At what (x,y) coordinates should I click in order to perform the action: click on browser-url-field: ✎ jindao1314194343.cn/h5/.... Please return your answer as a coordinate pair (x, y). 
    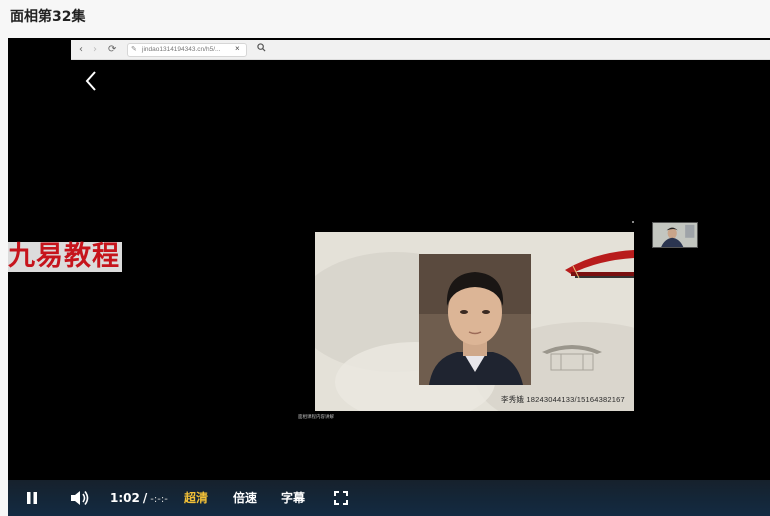
    Looking at the image, I should click on (187, 50).